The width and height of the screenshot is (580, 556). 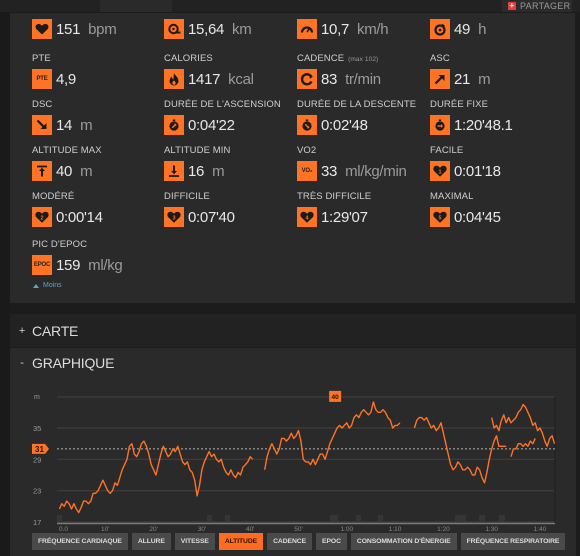 What do you see at coordinates (346, 529) in the screenshot?
I see `x-tick-label: 1:00` at bounding box center [346, 529].